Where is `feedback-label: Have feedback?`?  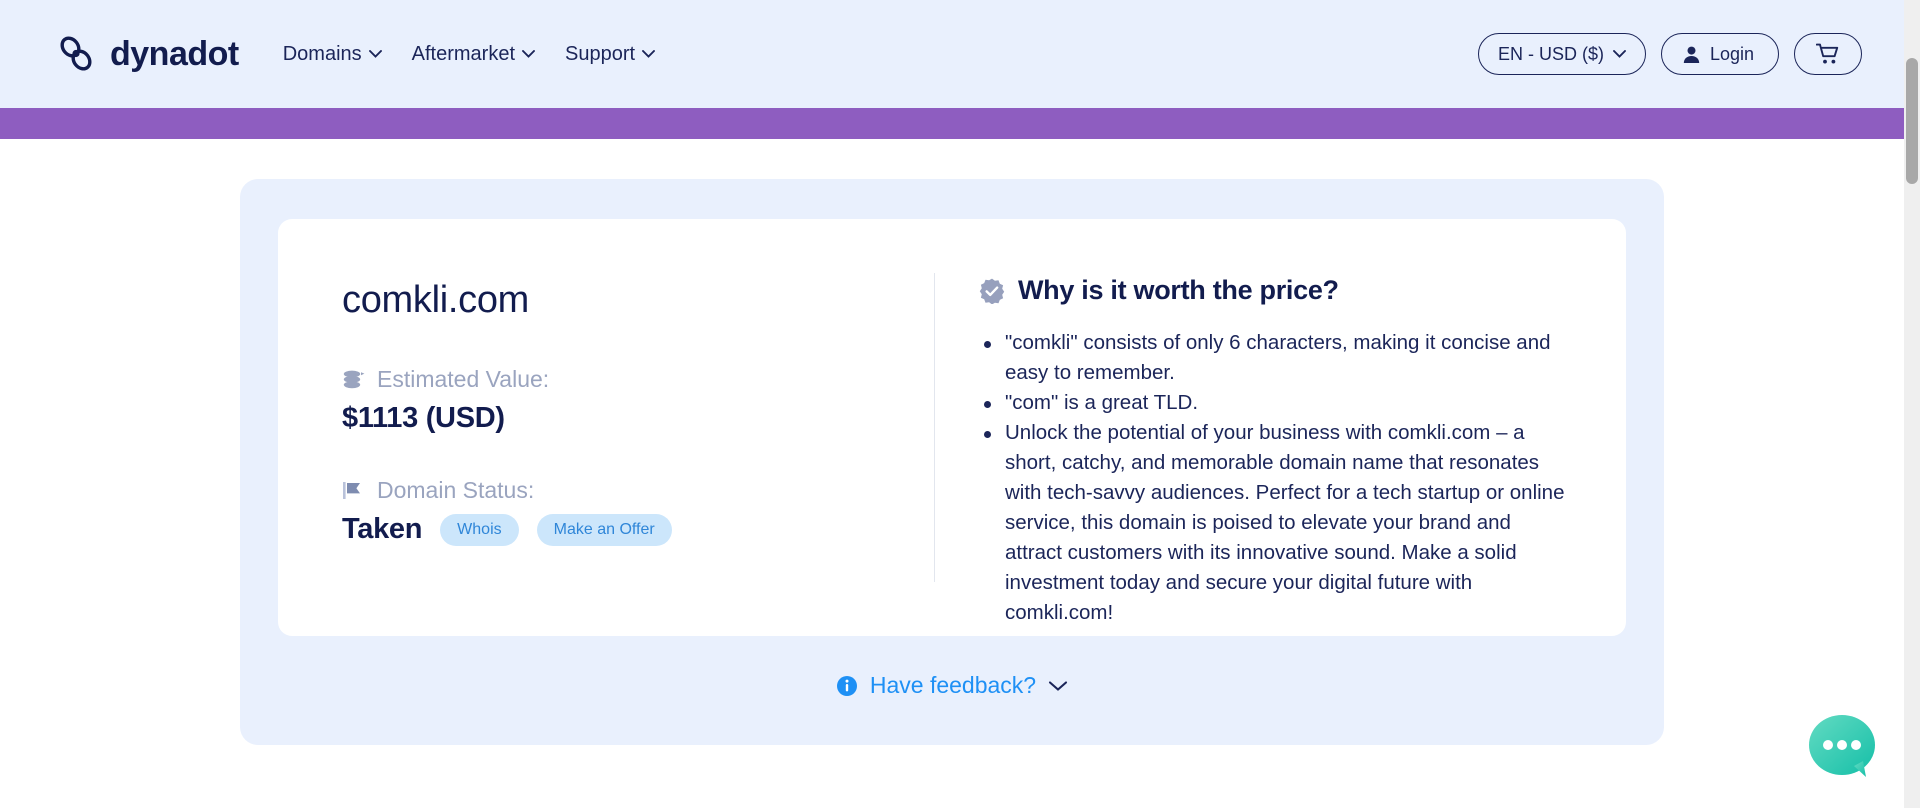
feedback-label: Have feedback? is located at coordinates (953, 685).